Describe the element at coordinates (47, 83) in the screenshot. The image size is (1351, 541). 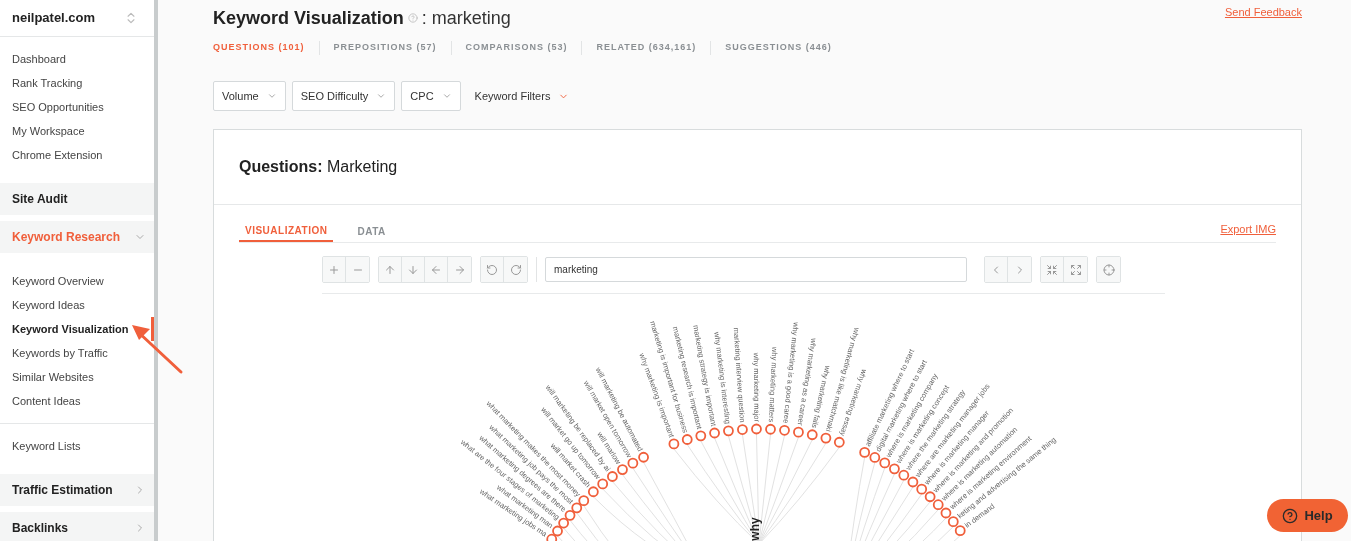
I see `sidebar-link: Rank Tracking` at that location.